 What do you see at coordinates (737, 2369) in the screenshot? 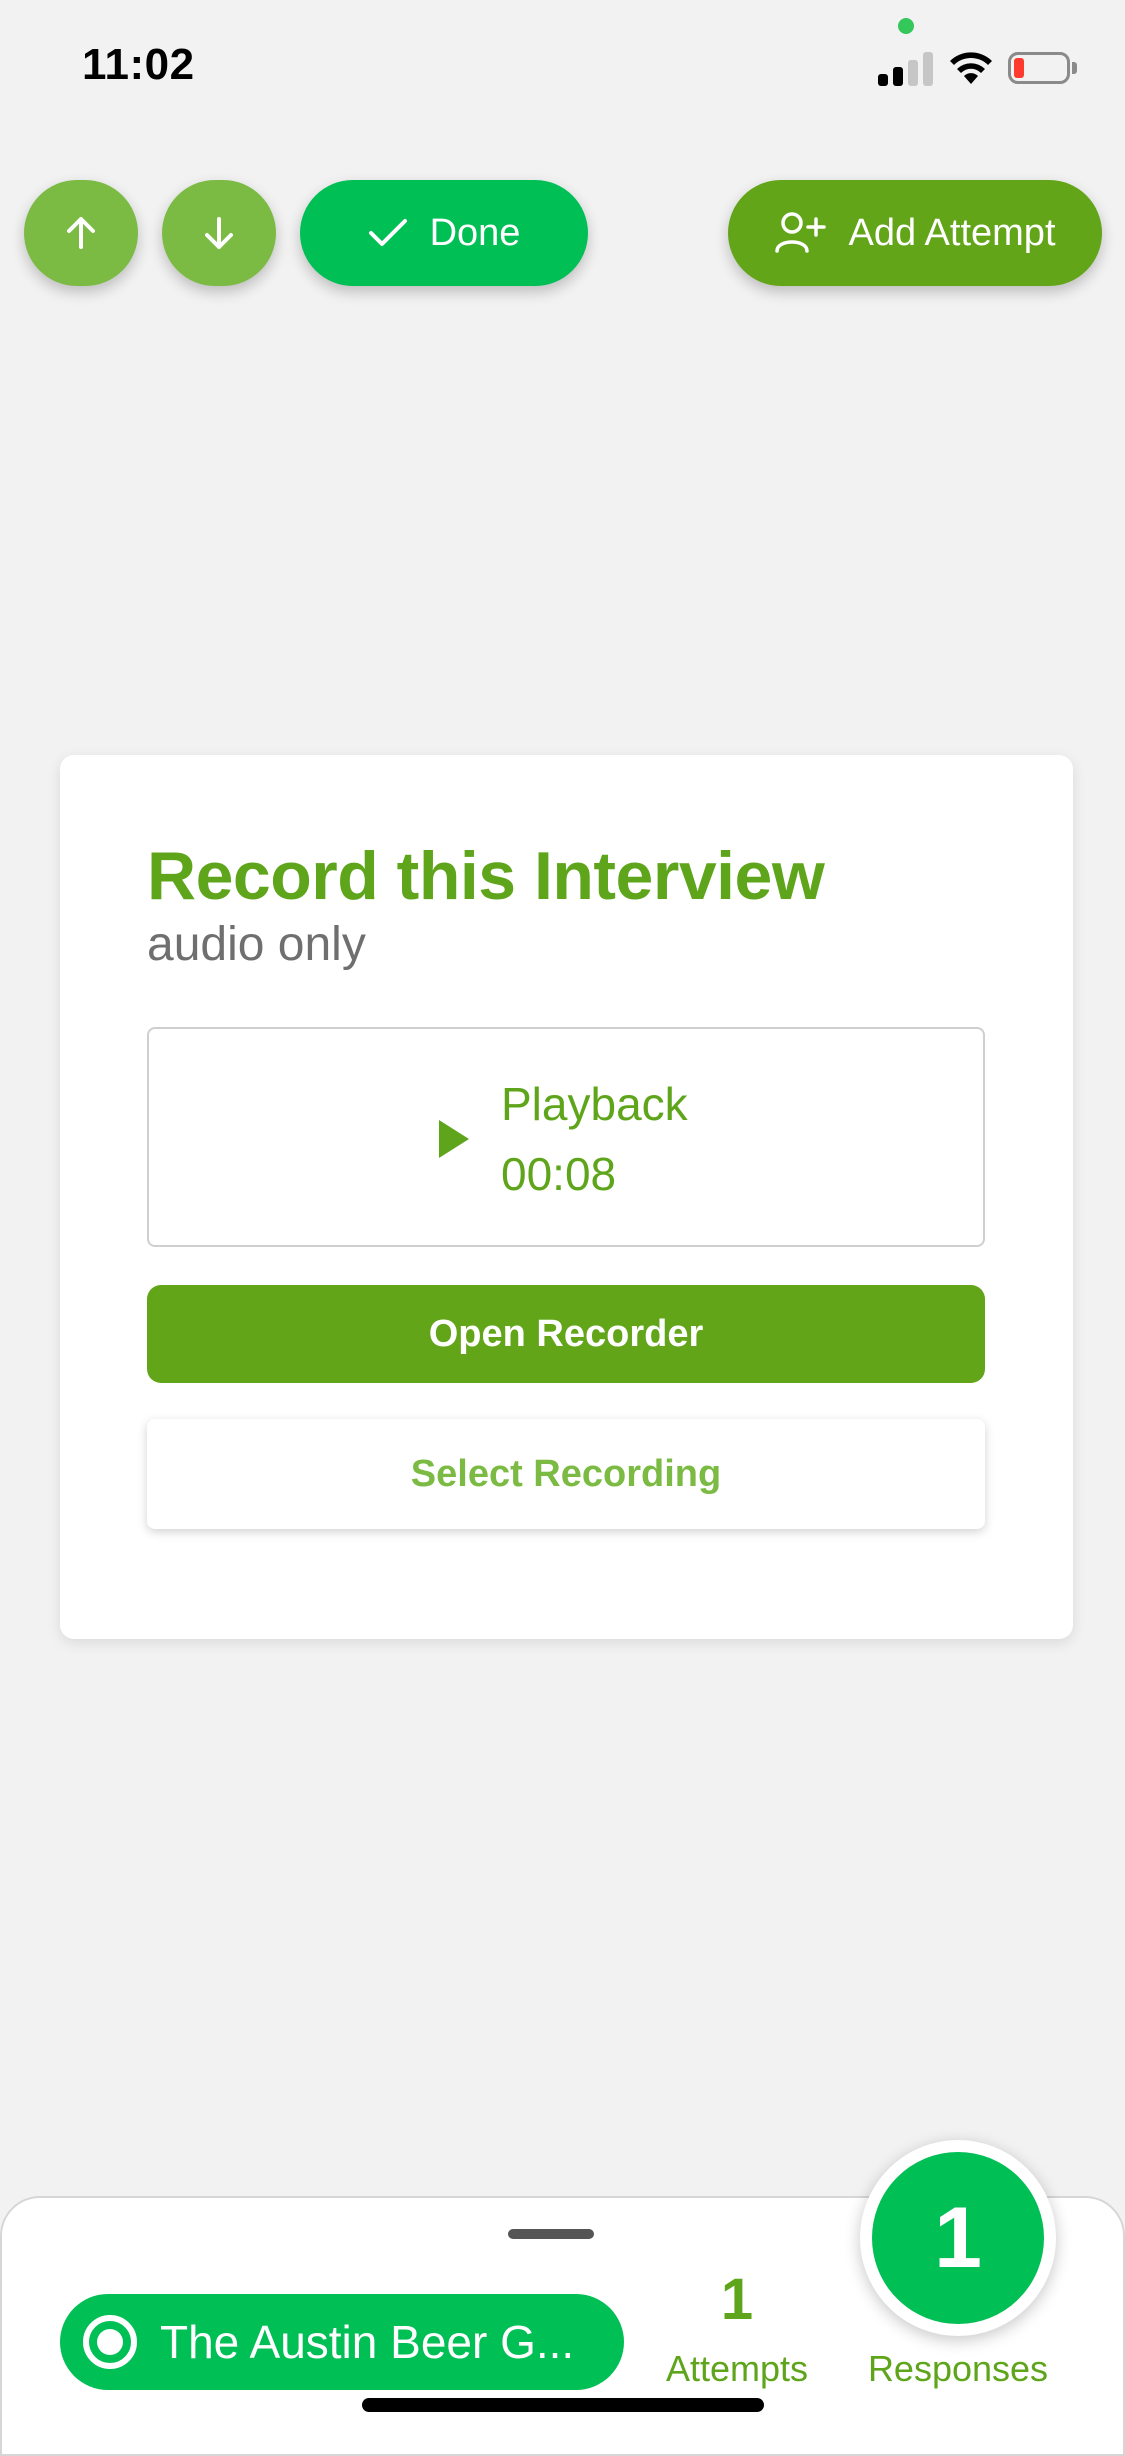
I see `attempts-label: Attempts` at bounding box center [737, 2369].